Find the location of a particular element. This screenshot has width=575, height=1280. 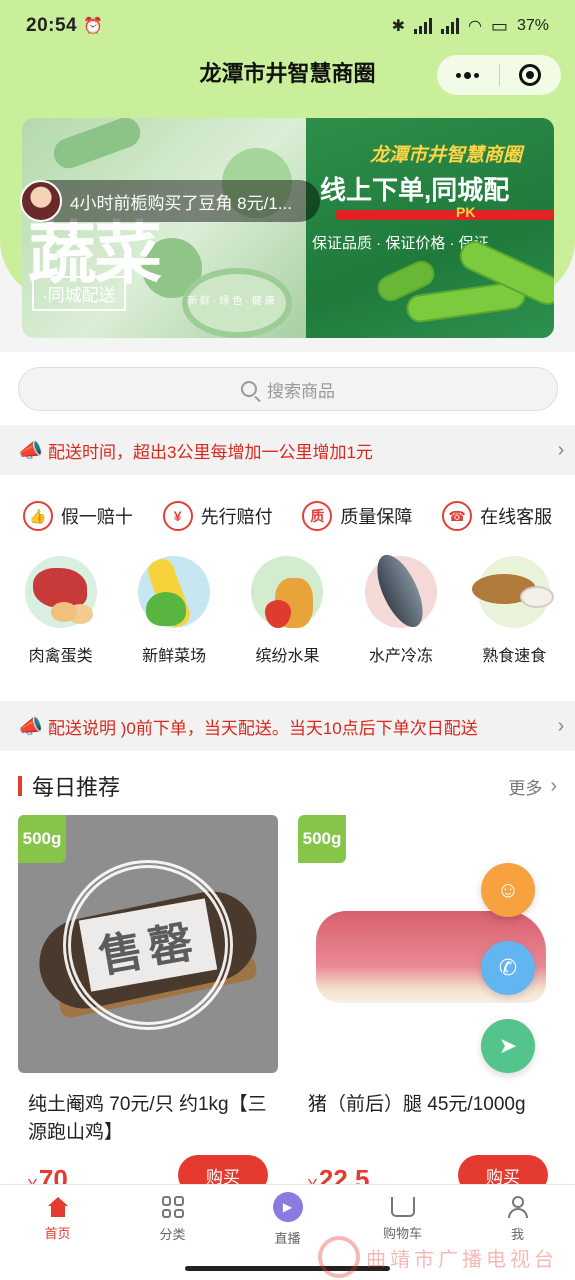

navigate-button: ➤ is located at coordinates (508, 1046).